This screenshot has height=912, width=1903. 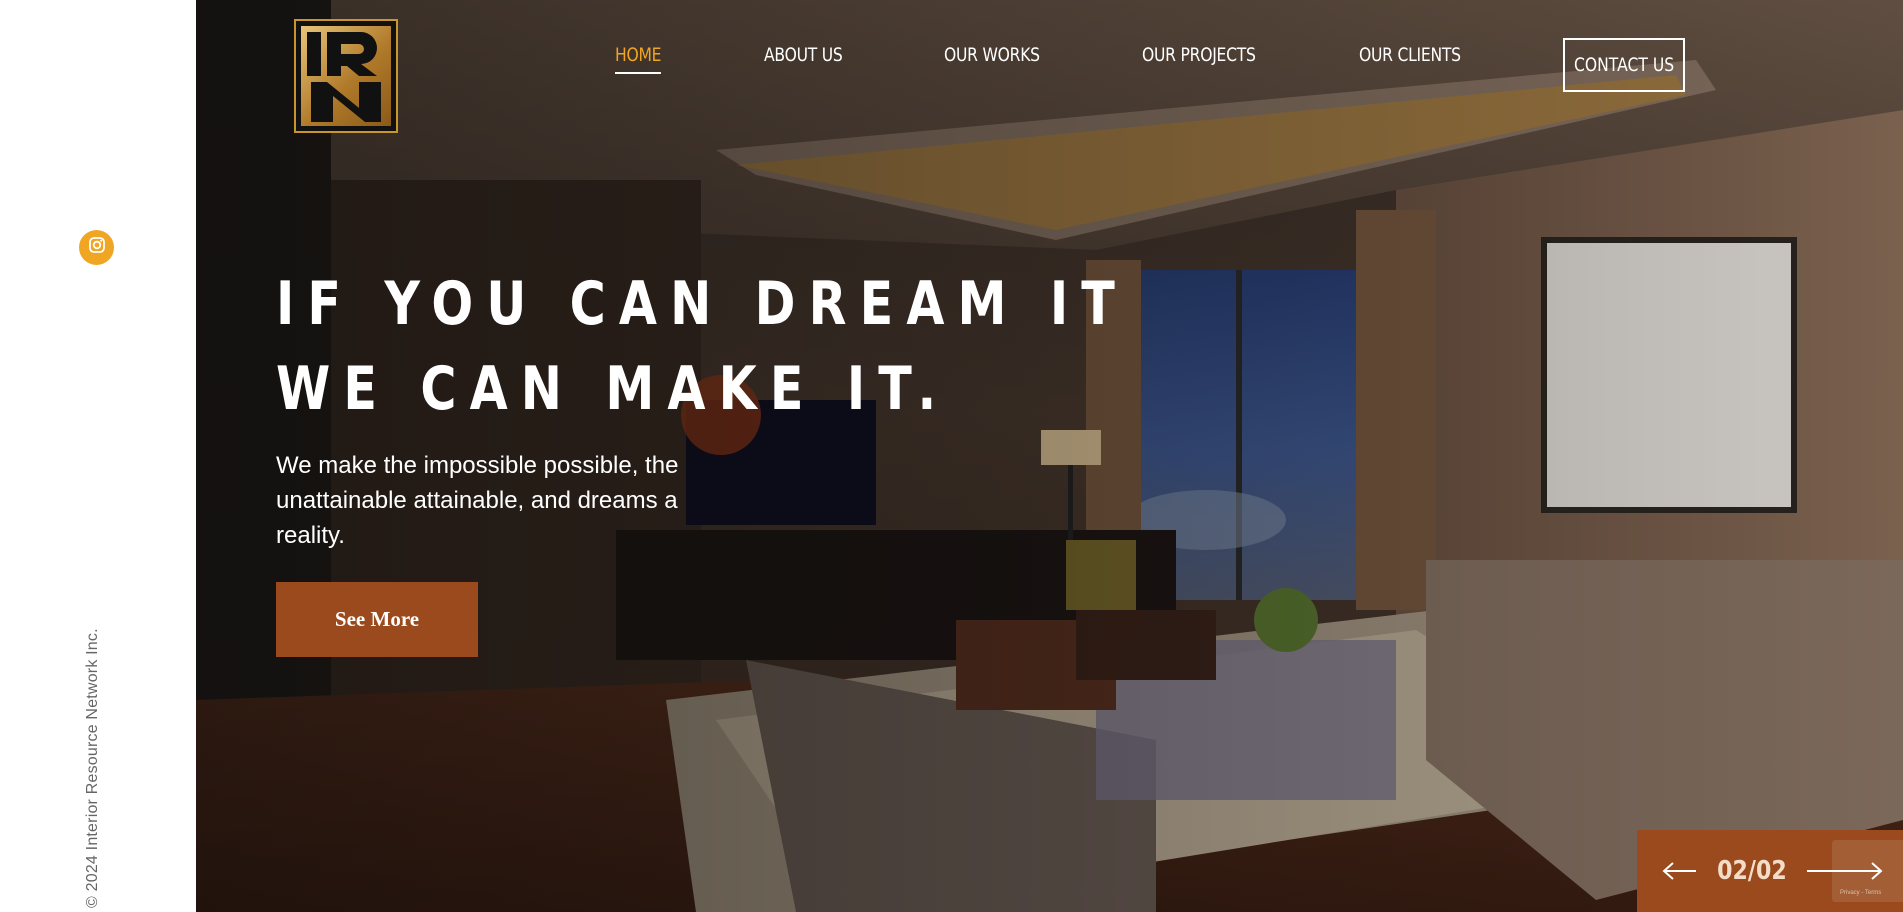 I want to click on instagram-button, so click(x=96, y=247).